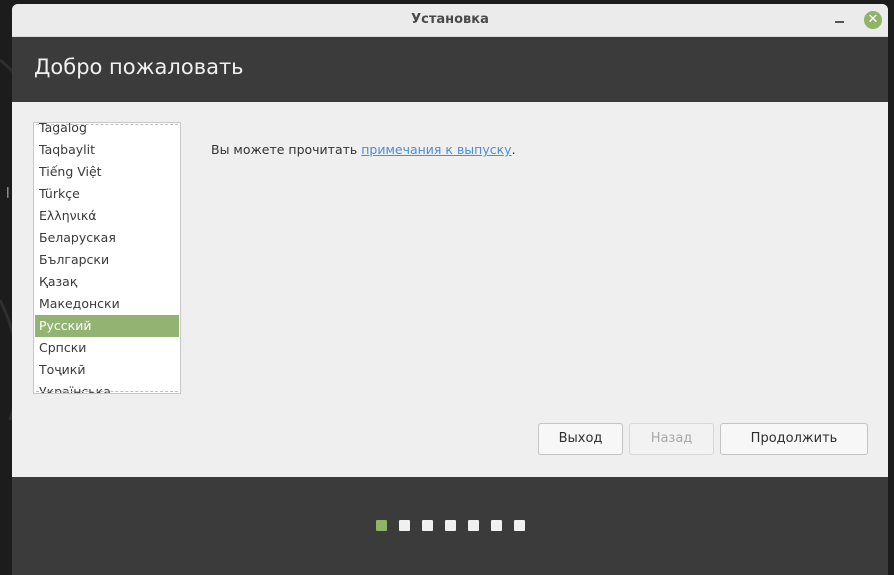  I want to click on language-item: Tiếng Việt, so click(107, 172).